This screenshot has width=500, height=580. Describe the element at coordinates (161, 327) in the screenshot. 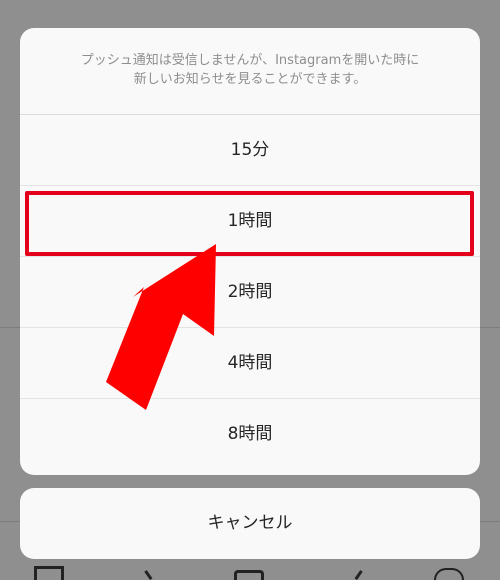

I see `pointer-arrow-icon` at that location.